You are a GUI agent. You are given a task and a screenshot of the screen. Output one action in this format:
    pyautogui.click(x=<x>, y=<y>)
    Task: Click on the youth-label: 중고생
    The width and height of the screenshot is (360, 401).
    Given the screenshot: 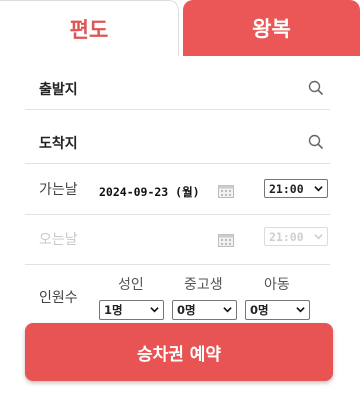 What is the action you would take?
    pyautogui.click(x=203, y=285)
    